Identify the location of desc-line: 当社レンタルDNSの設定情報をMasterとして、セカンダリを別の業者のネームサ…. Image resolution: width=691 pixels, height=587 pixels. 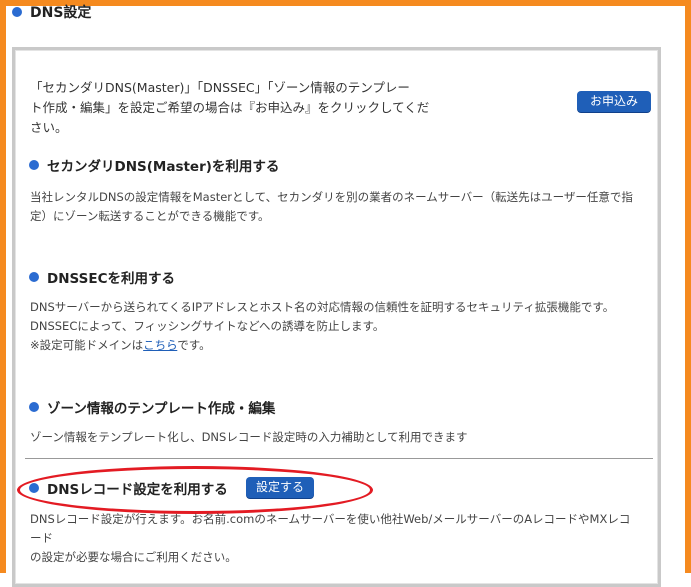
(331, 197).